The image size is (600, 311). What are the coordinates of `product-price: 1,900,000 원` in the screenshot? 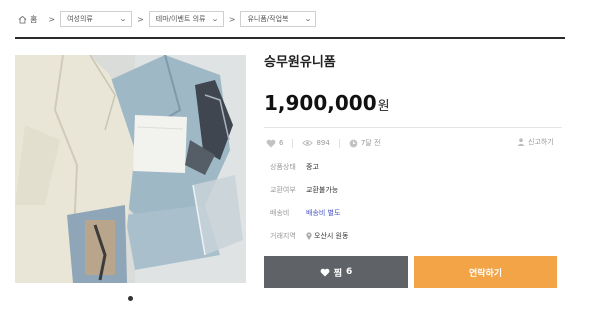 It's located at (327, 103).